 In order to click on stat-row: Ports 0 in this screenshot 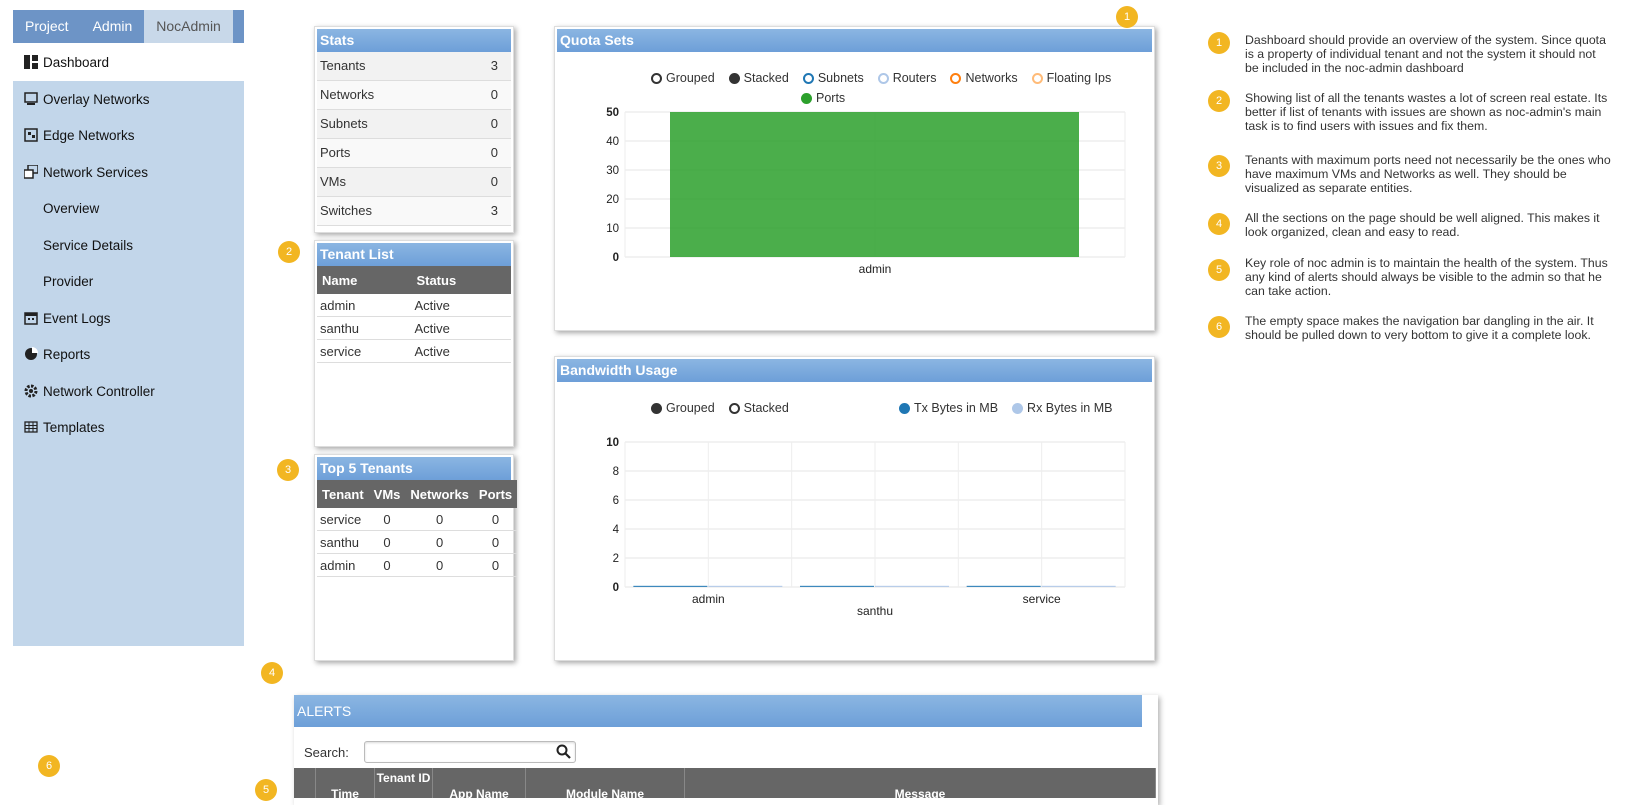, I will do `click(414, 153)`.